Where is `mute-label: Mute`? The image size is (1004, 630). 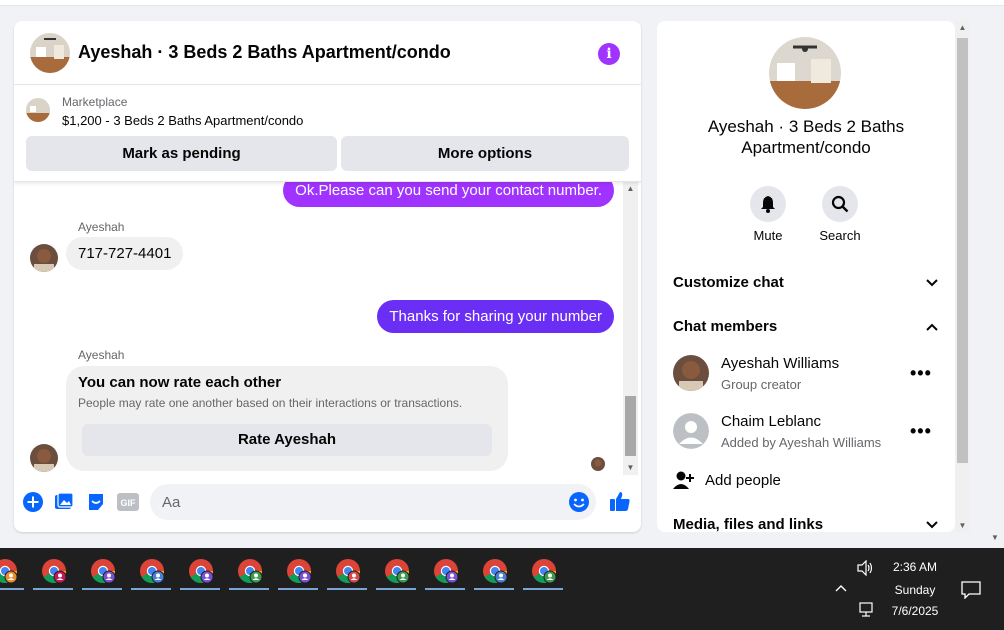 mute-label: Mute is located at coordinates (768, 235).